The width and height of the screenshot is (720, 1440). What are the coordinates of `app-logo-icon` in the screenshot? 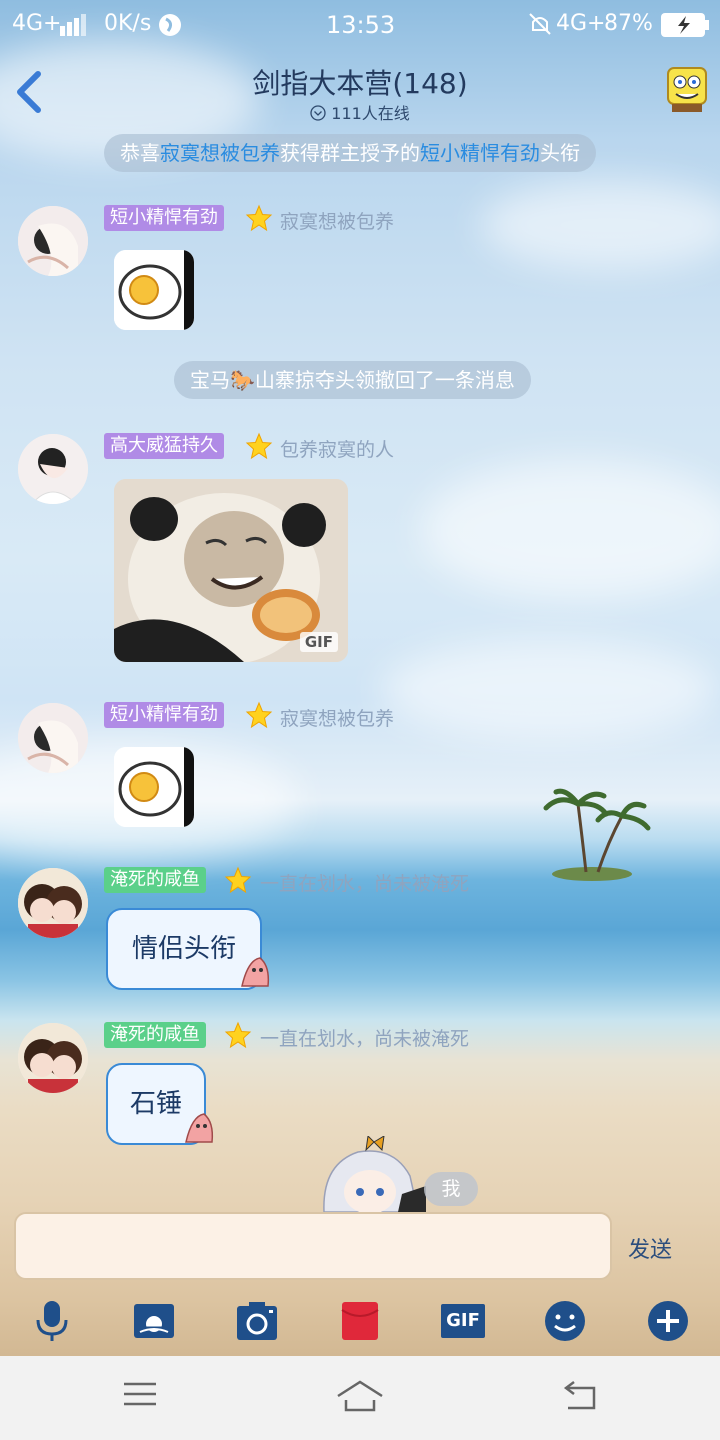 It's located at (170, 25).